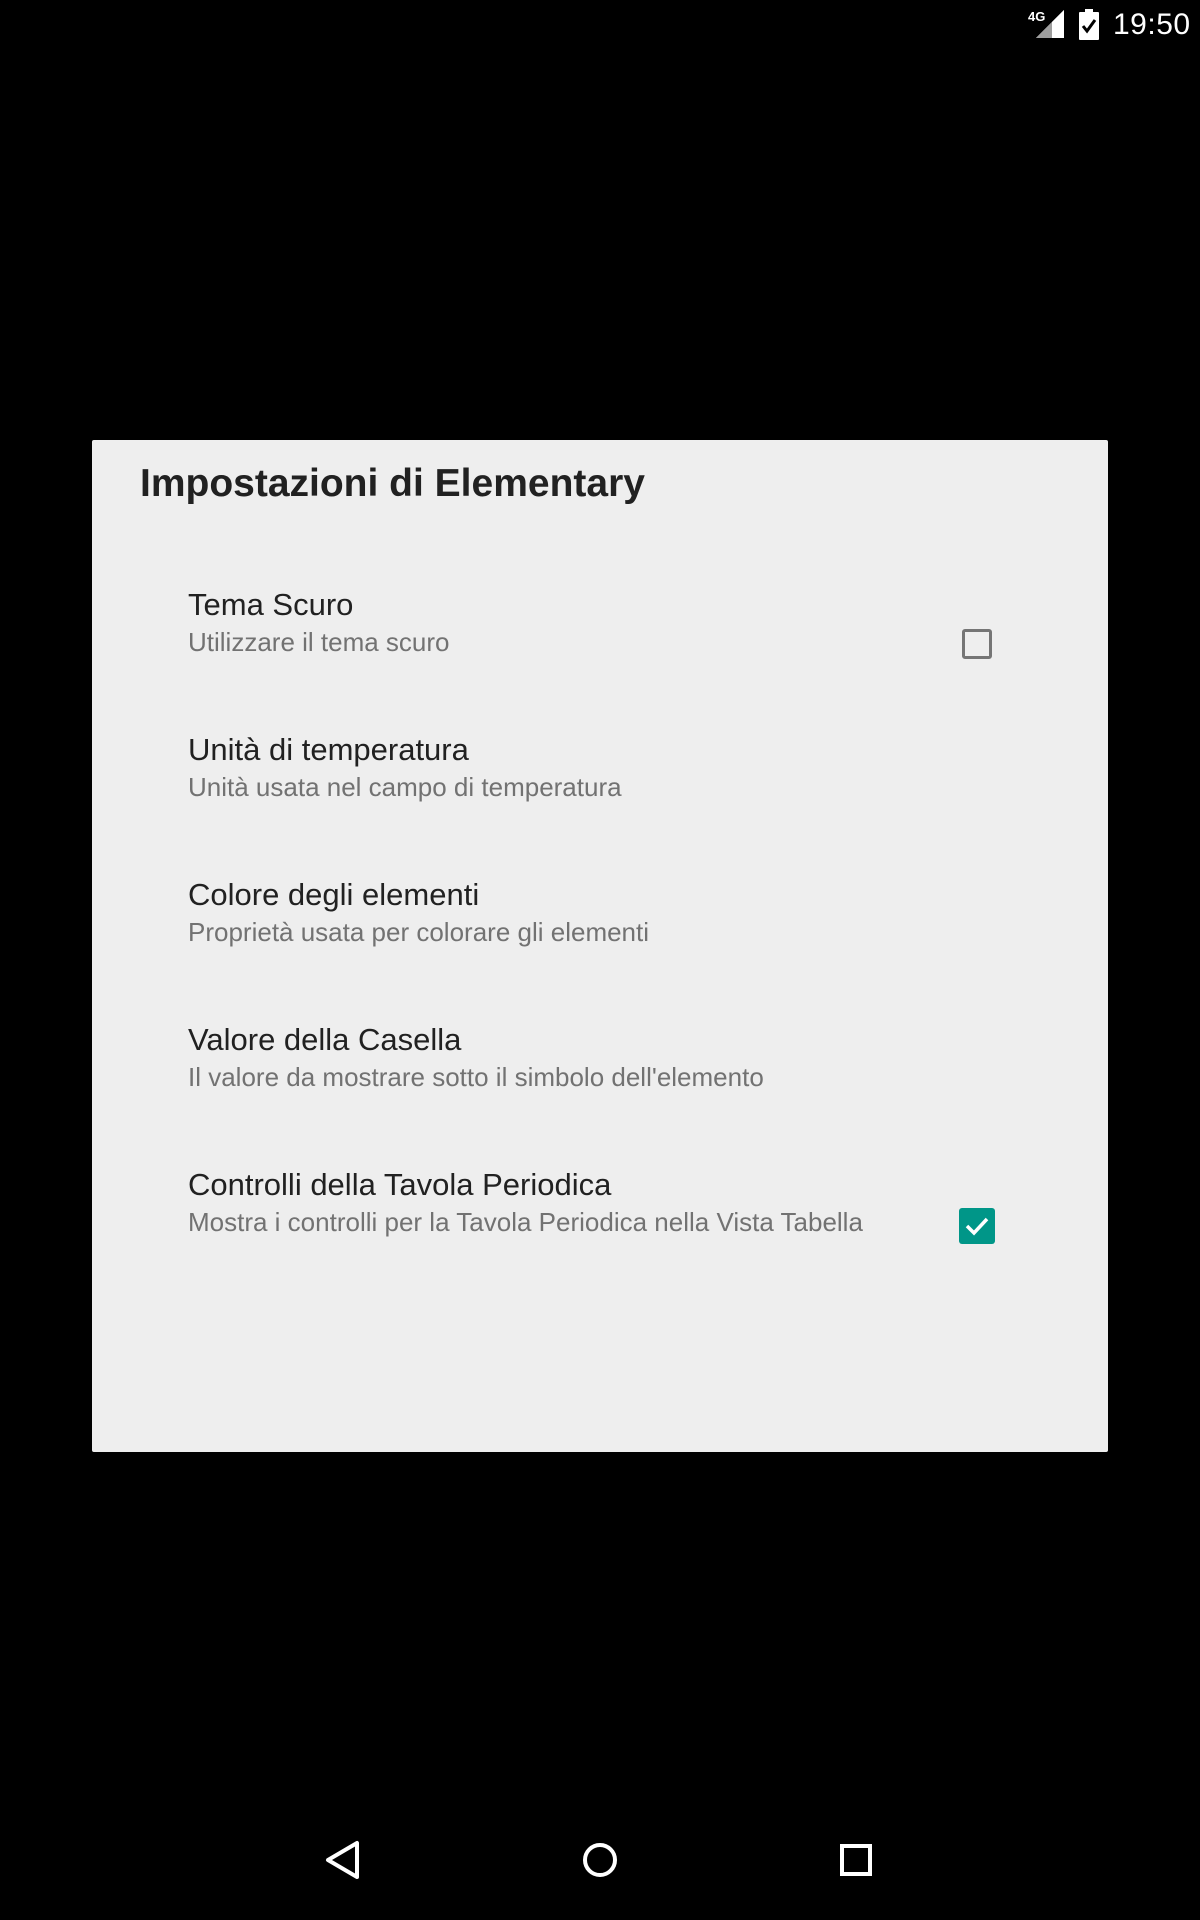  Describe the element at coordinates (405, 787) in the screenshot. I see `pref-summary: Unità usata nel campo di temperatura` at that location.